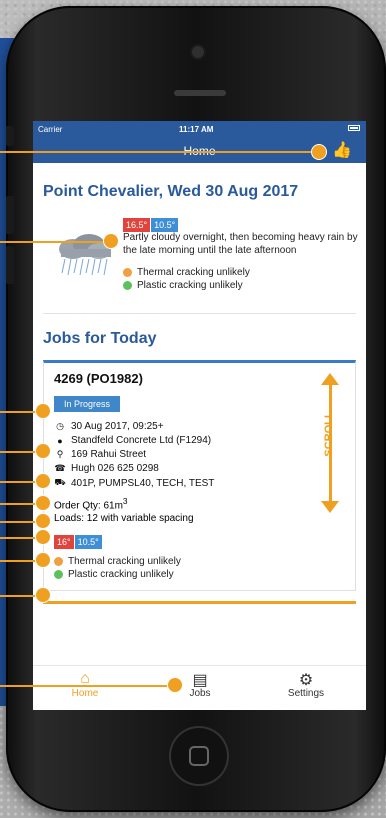 The height and width of the screenshot is (818, 386). I want to click on plastic-cracking-row: Plastic cracking unlikely, so click(186, 285).